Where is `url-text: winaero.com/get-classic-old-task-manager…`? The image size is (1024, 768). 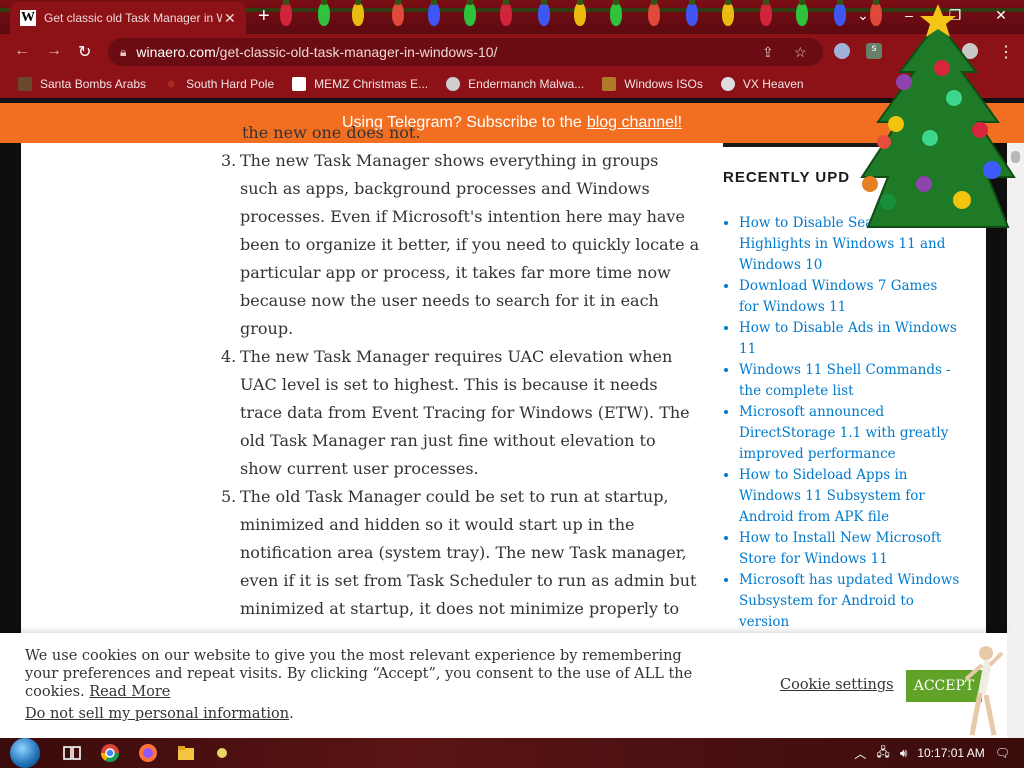
url-text: winaero.com/get-classic-old-task-manager… is located at coordinates (316, 52).